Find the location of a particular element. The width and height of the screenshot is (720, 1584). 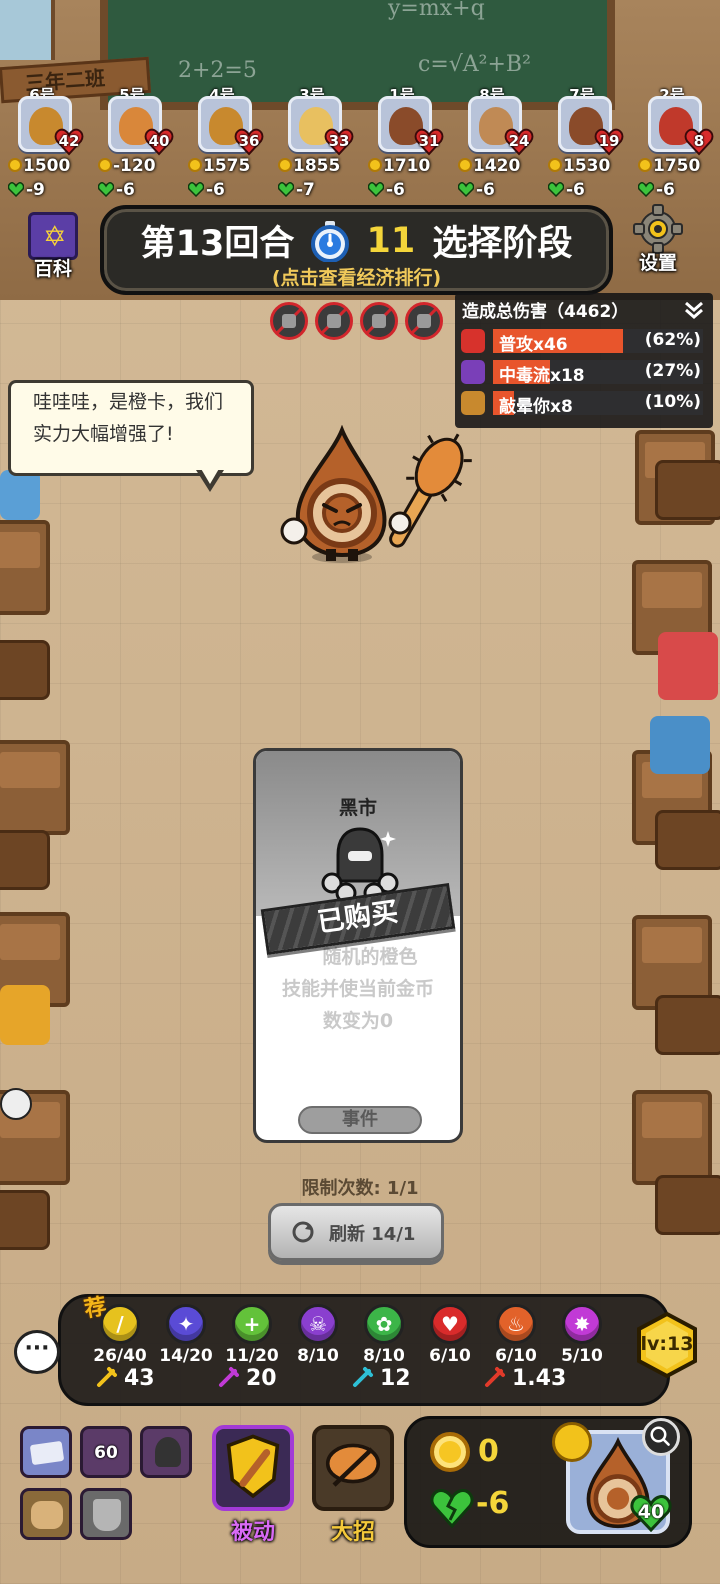

synergy-count: 26/40 is located at coordinates (120, 1356).